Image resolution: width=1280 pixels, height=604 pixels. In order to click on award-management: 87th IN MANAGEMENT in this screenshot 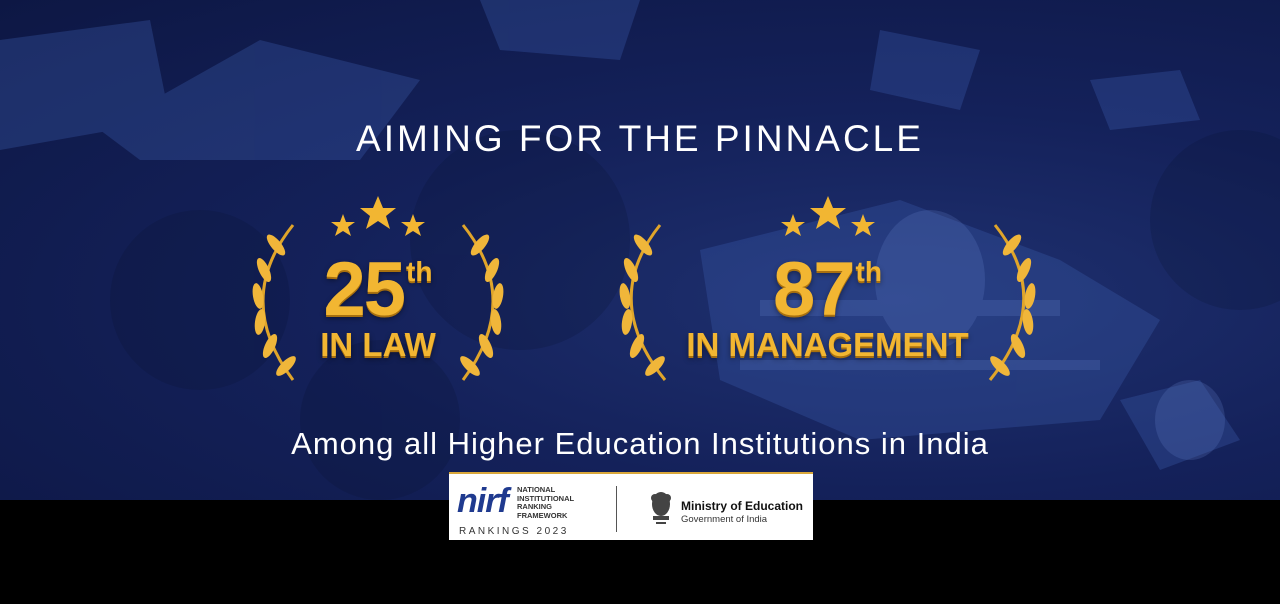, I will do `click(827, 290)`.